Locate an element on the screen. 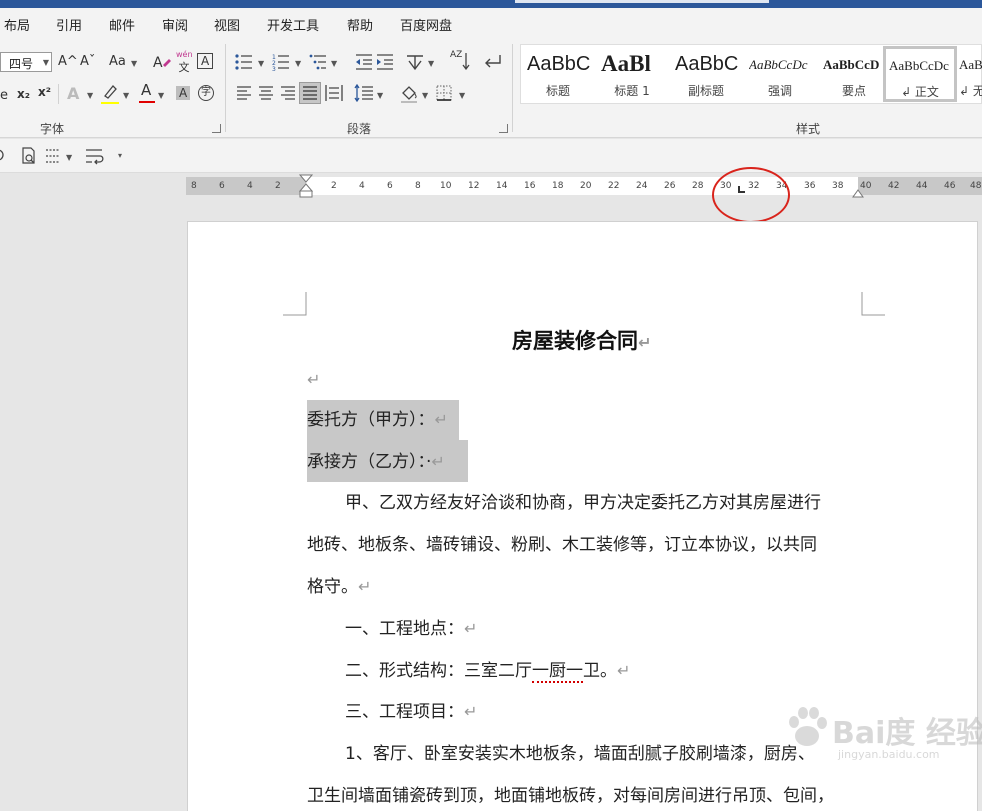 Image resolution: width=982 pixels, height=811 pixels. character-border-button: A is located at coordinates (205, 61).